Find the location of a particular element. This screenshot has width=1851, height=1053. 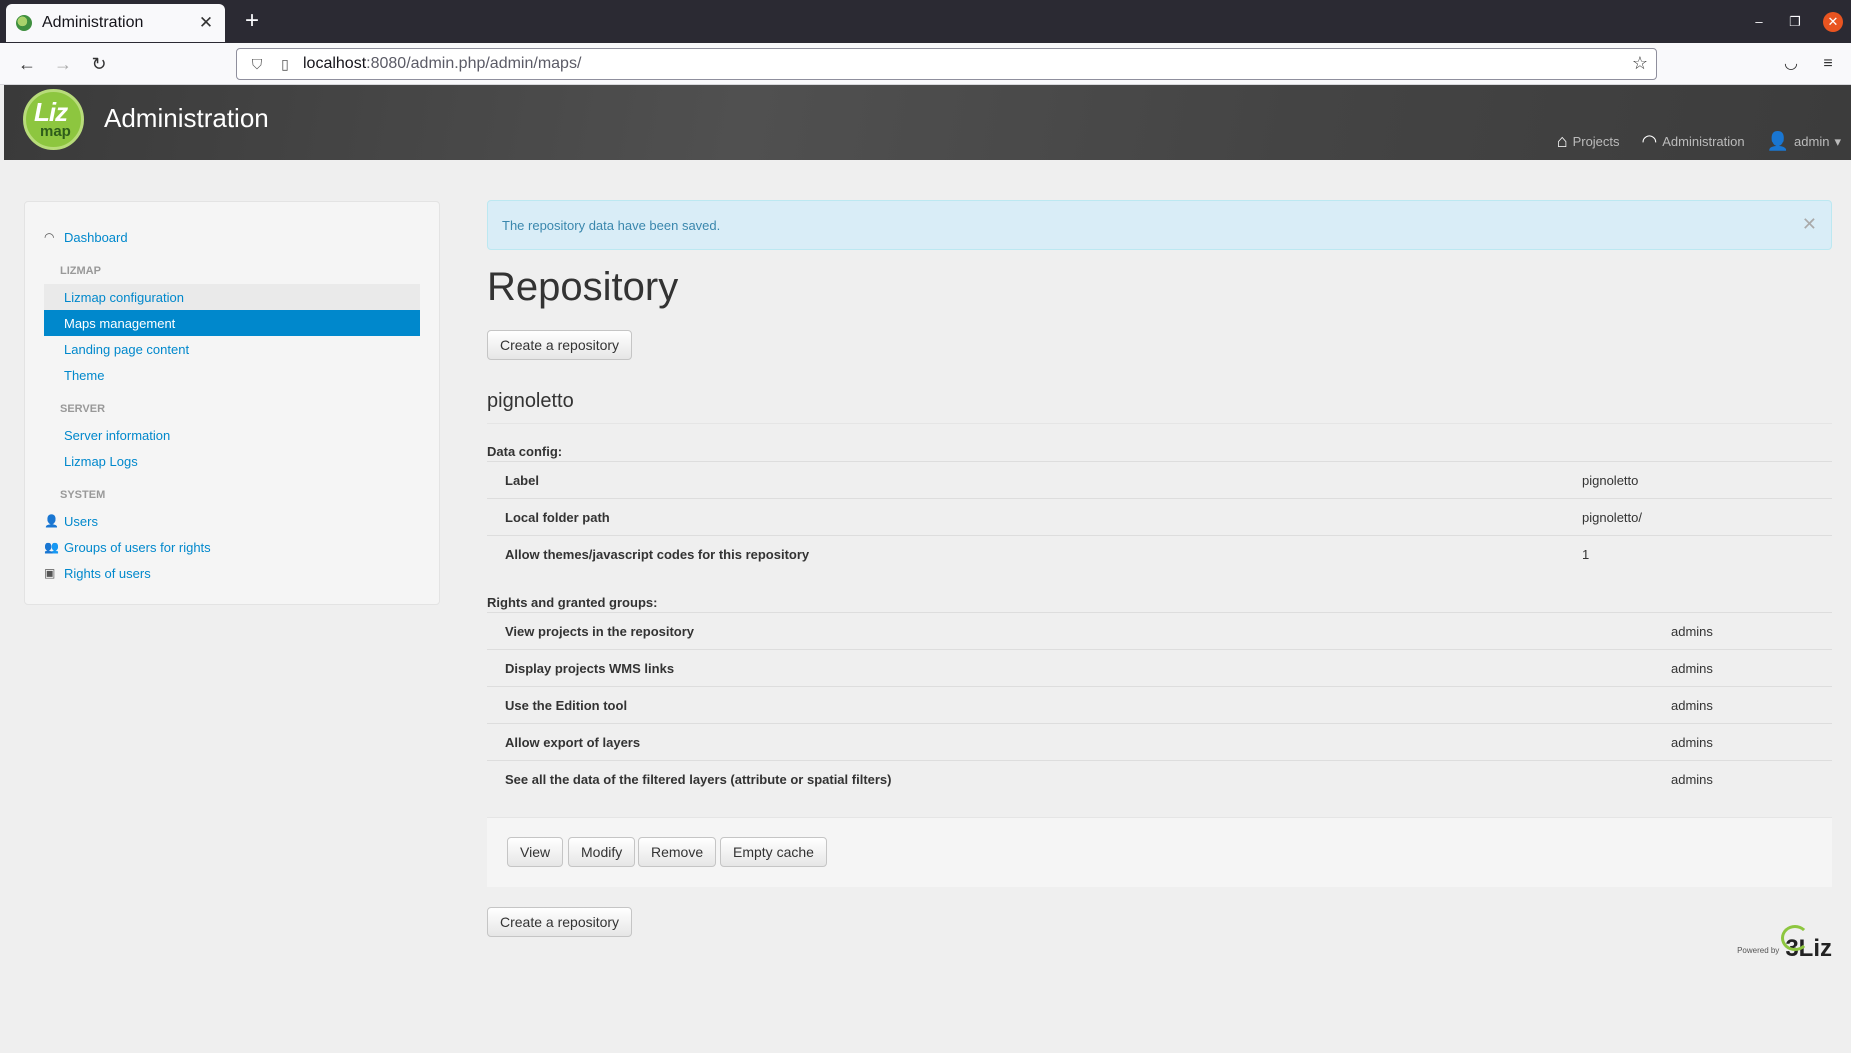

shield-icon: ⛉ is located at coordinates (257, 64).